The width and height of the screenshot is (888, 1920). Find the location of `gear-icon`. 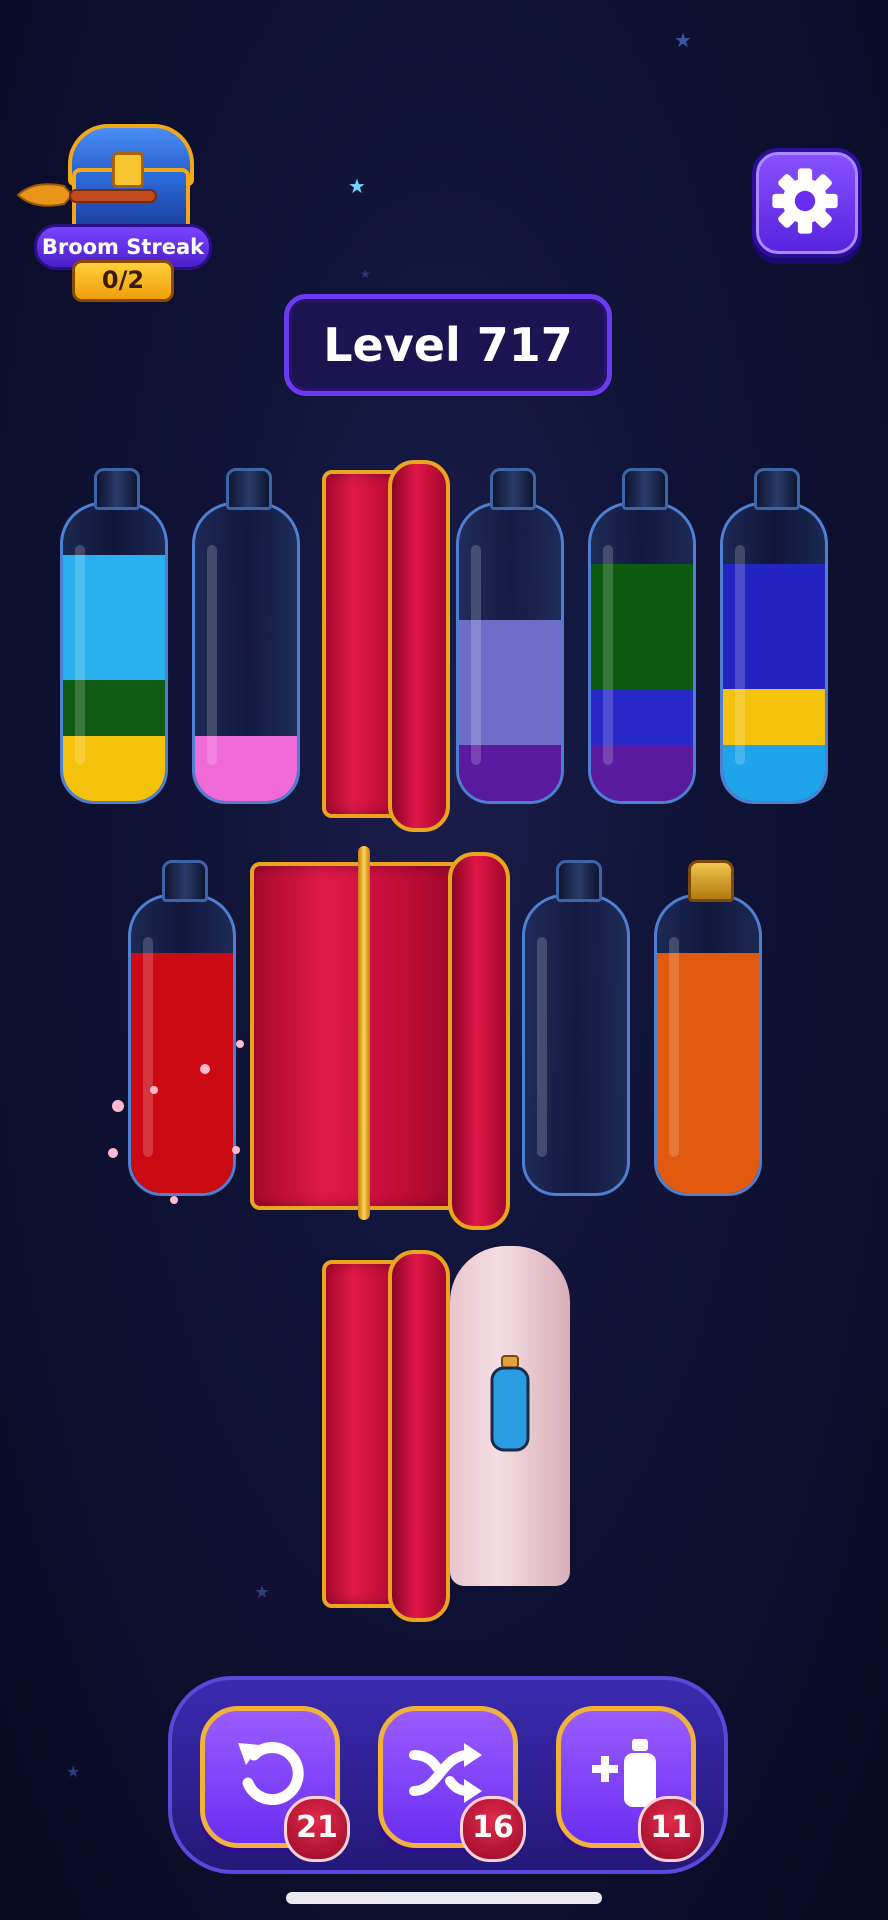

gear-icon is located at coordinates (805, 201).